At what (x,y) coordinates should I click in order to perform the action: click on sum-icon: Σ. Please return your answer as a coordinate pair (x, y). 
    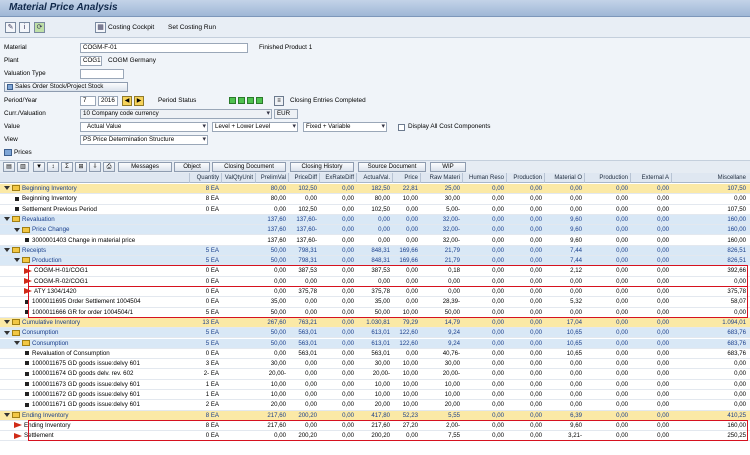
    Looking at the image, I should click on (67, 167).